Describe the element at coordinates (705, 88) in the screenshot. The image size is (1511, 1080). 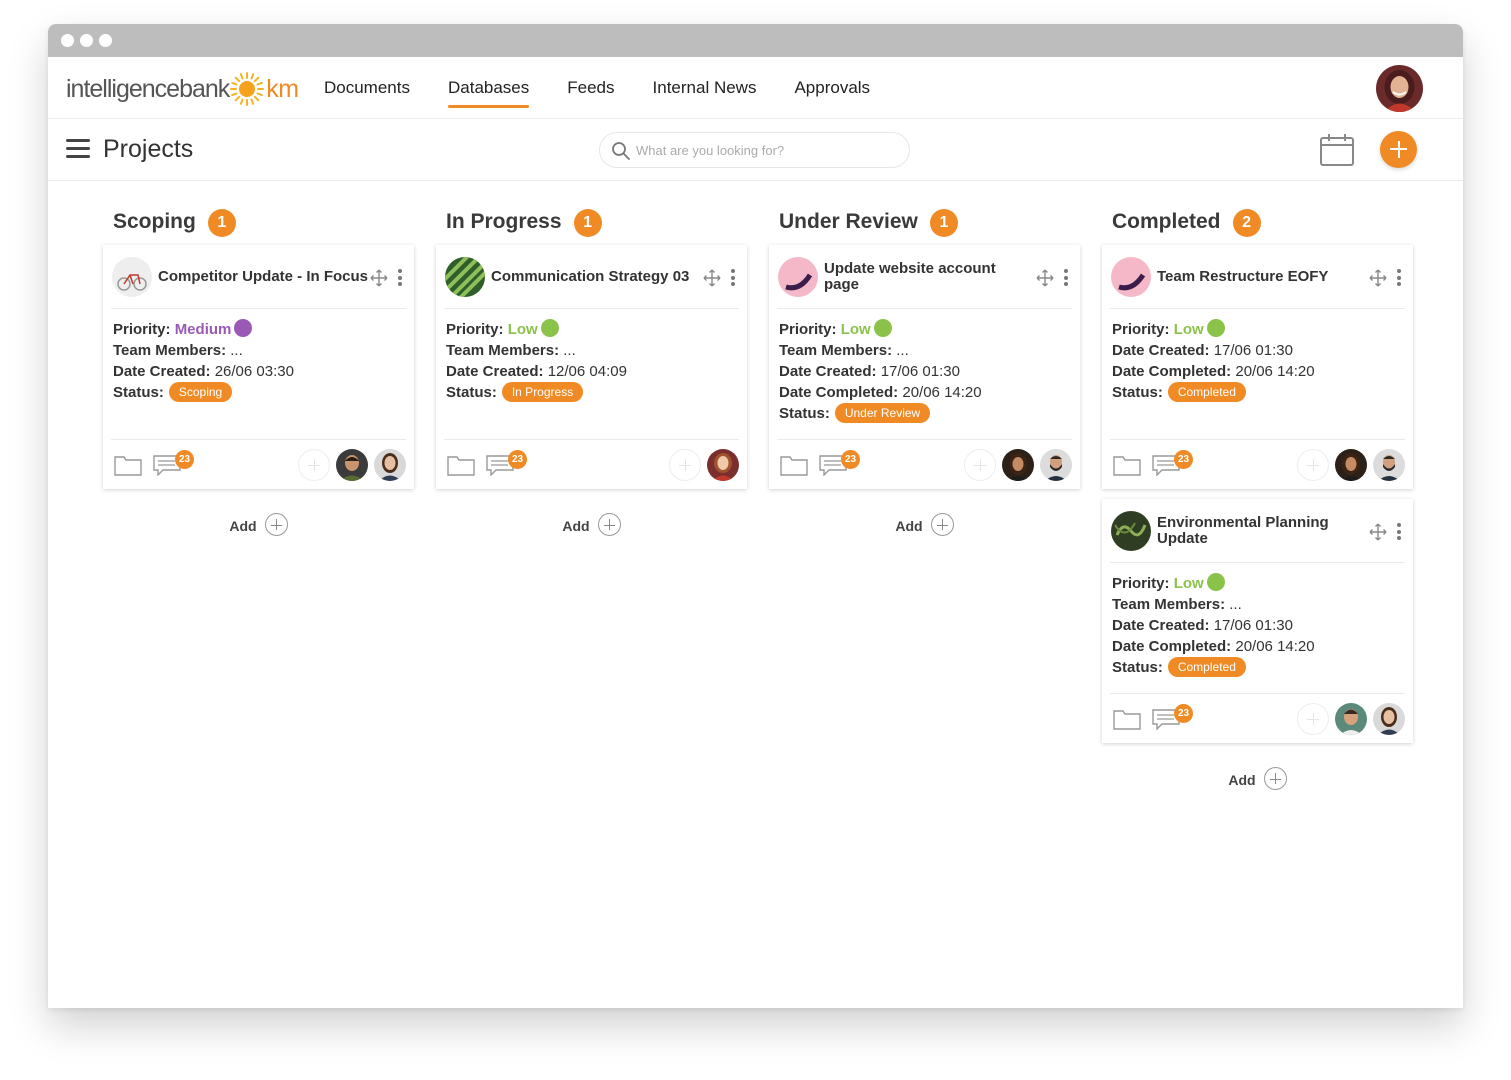
I see `nav-internal-news: Internal News` at that location.